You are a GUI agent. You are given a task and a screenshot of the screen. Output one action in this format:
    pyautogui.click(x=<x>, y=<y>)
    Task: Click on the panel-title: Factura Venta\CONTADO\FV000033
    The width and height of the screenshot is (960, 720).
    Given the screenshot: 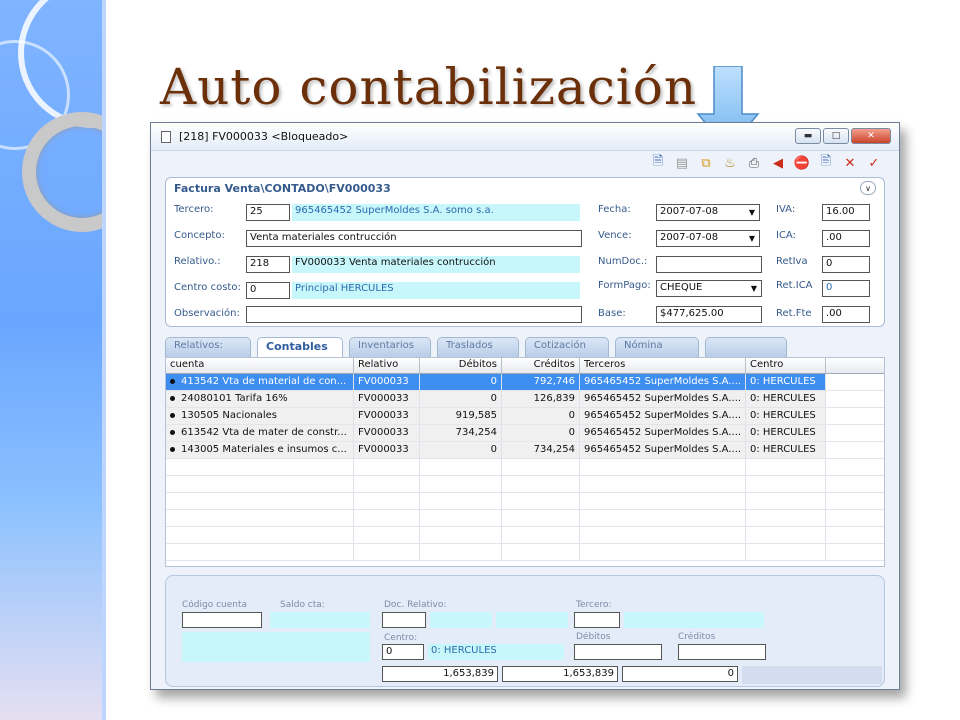 What is the action you would take?
    pyautogui.click(x=282, y=188)
    